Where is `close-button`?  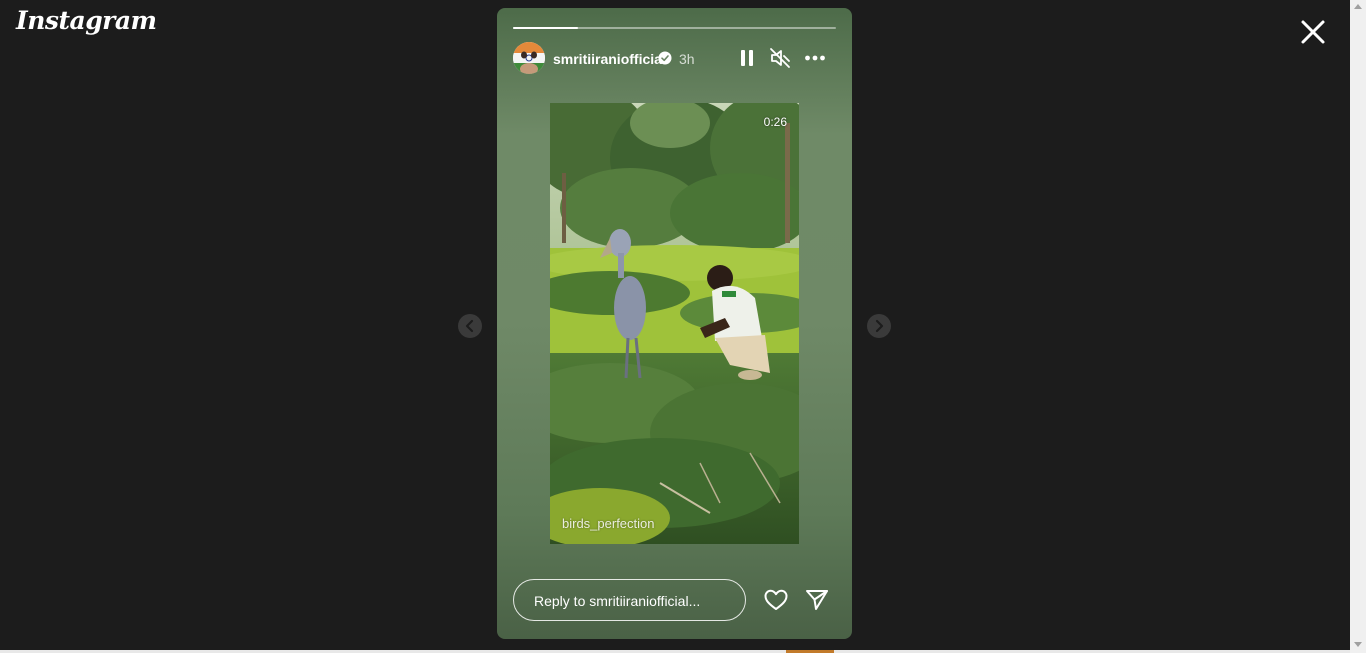 close-button is located at coordinates (1313, 32).